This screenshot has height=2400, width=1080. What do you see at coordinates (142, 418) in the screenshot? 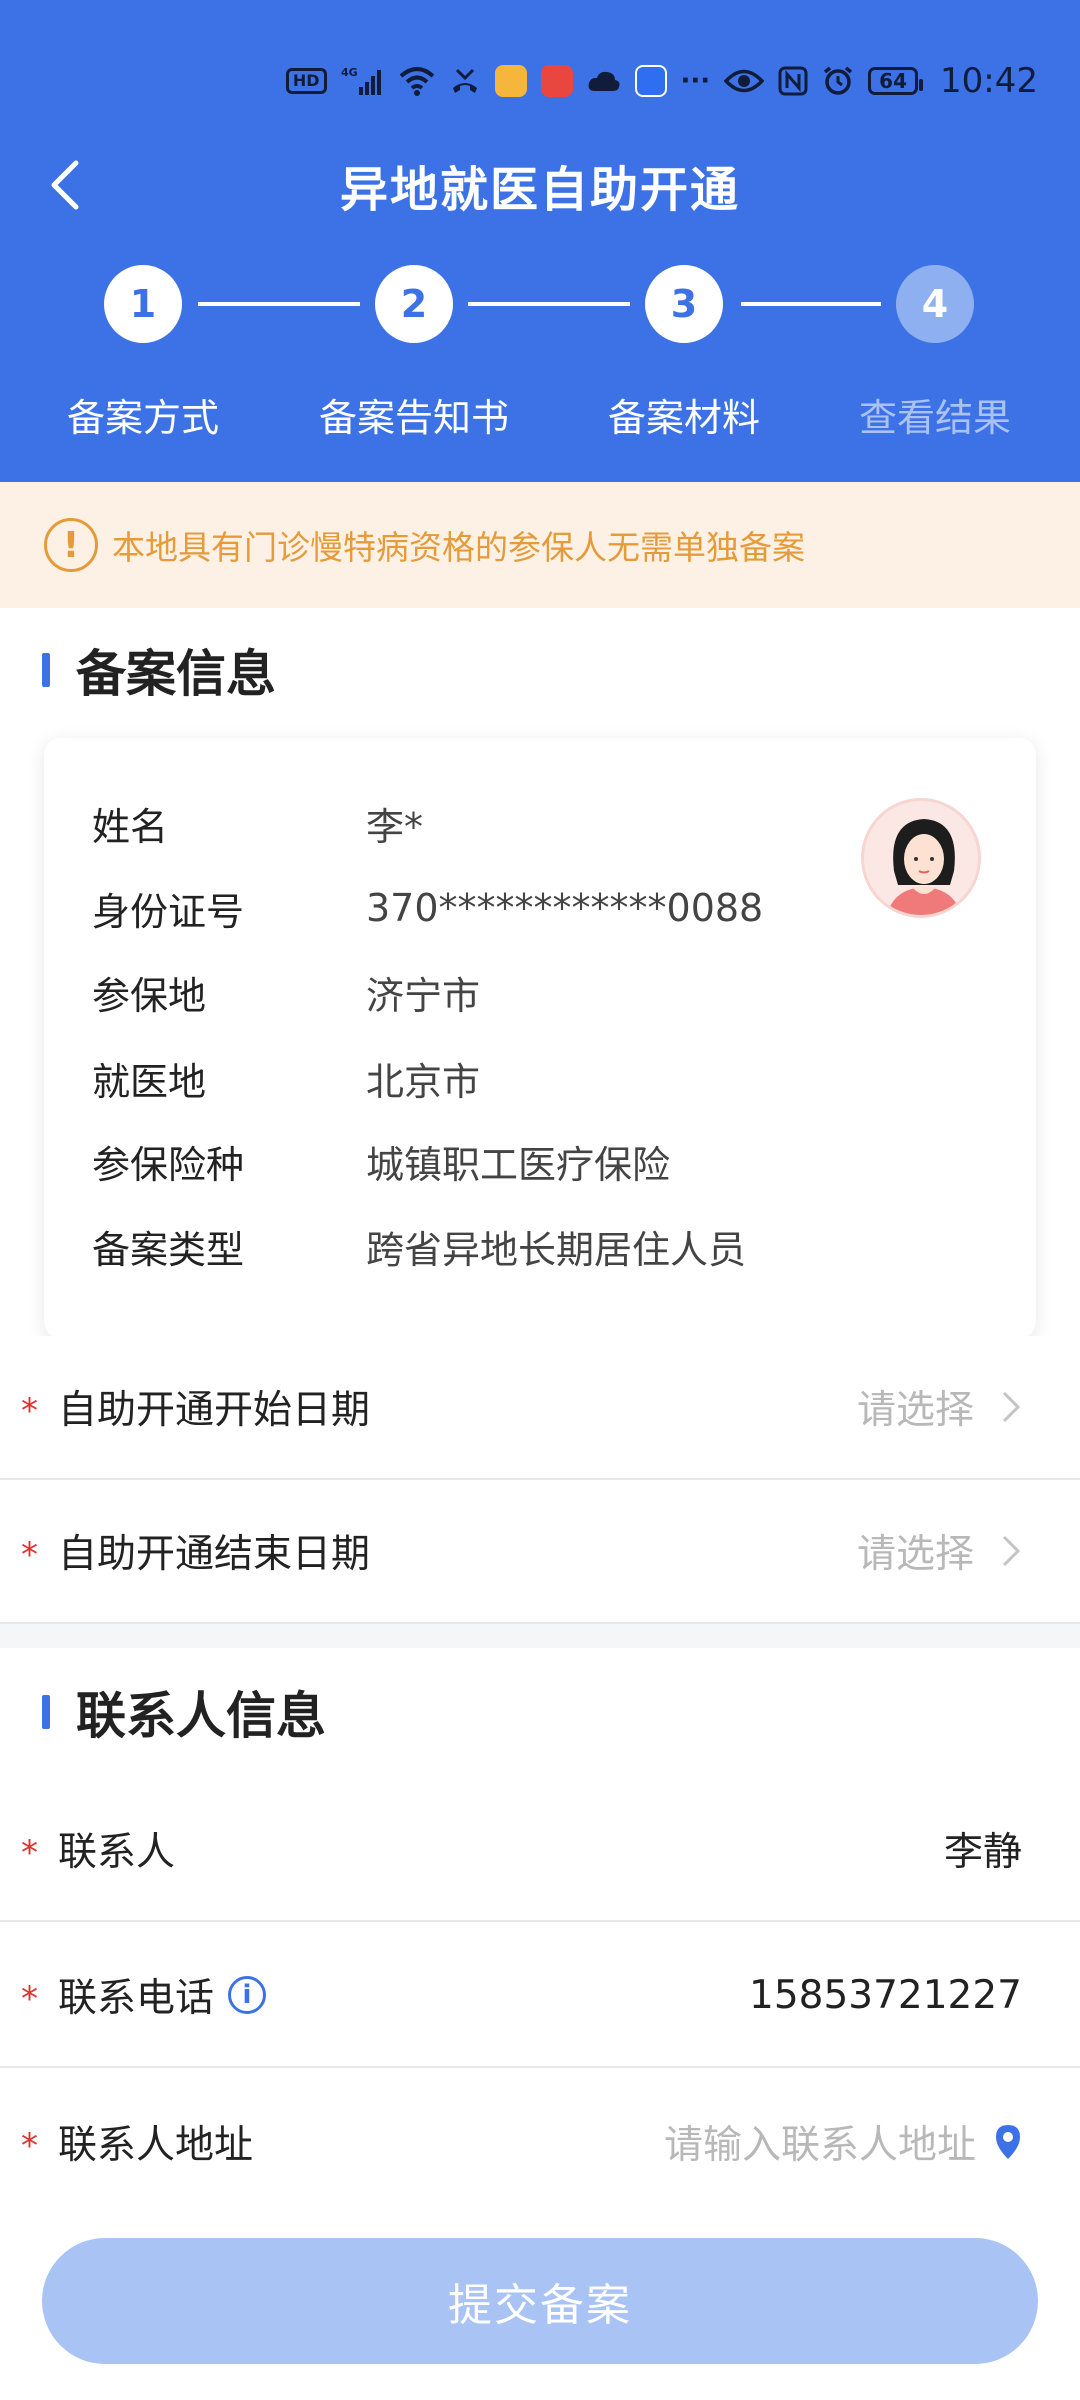
I see `step-1-label: 备案方式` at bounding box center [142, 418].